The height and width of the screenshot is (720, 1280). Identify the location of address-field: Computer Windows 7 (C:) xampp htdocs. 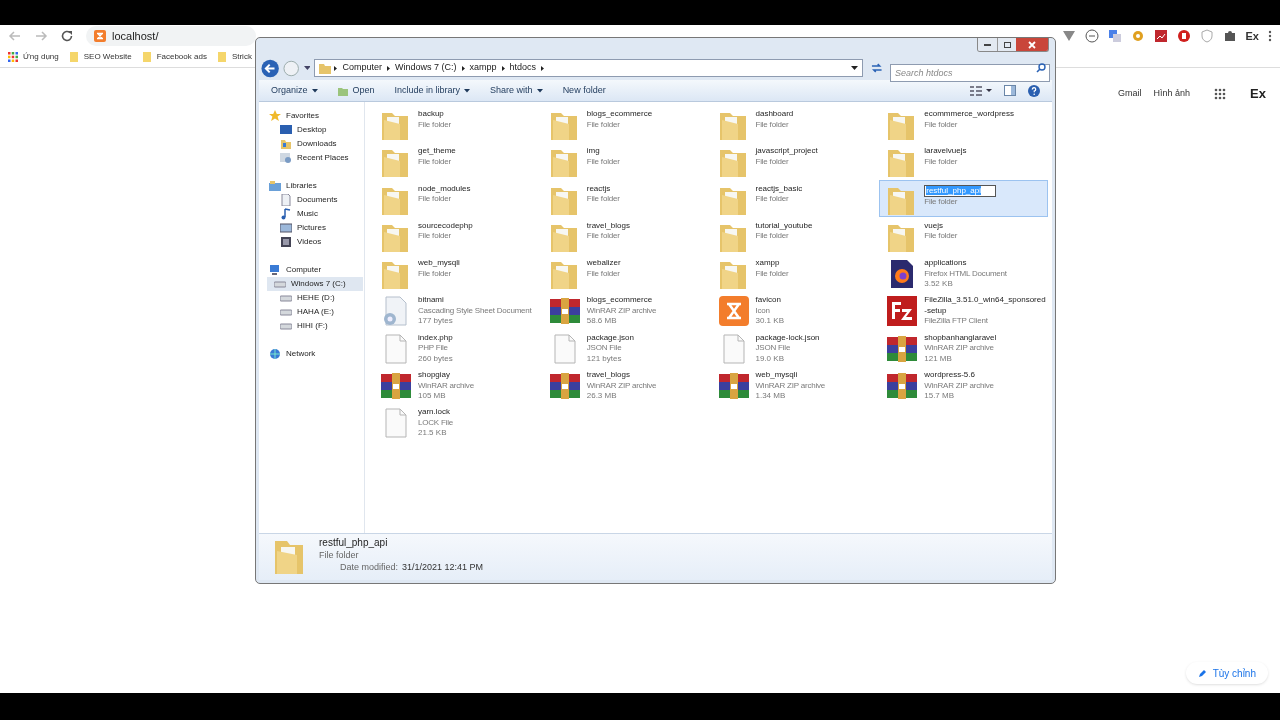
(588, 68).